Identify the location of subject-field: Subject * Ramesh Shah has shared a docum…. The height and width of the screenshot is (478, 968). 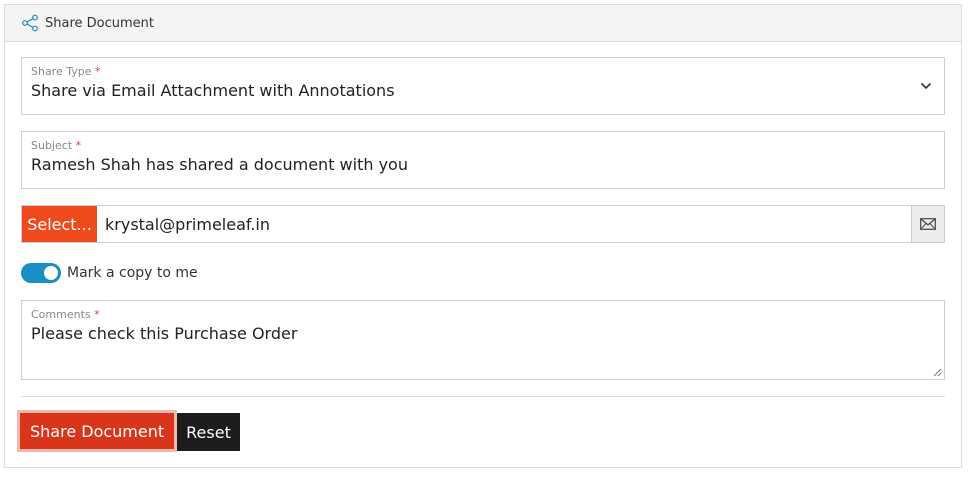
(483, 160).